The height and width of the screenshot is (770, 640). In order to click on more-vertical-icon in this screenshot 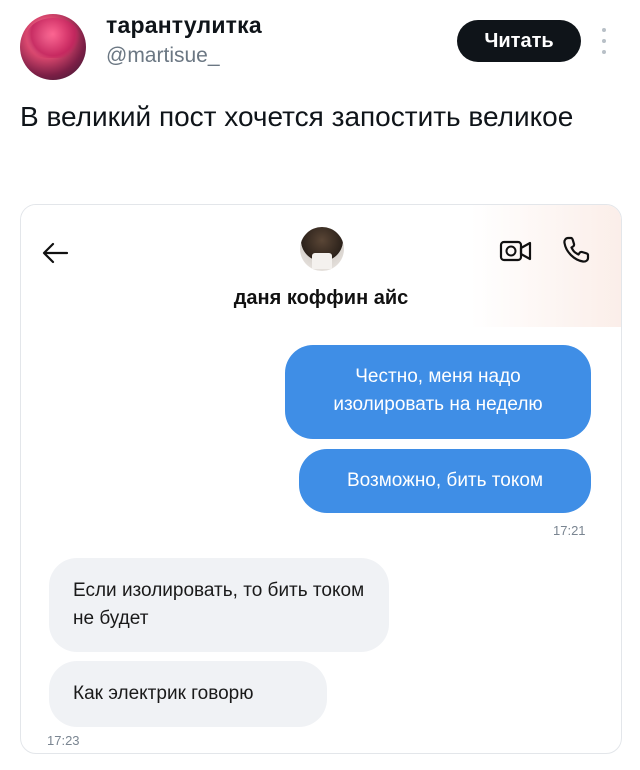, I will do `click(604, 41)`.